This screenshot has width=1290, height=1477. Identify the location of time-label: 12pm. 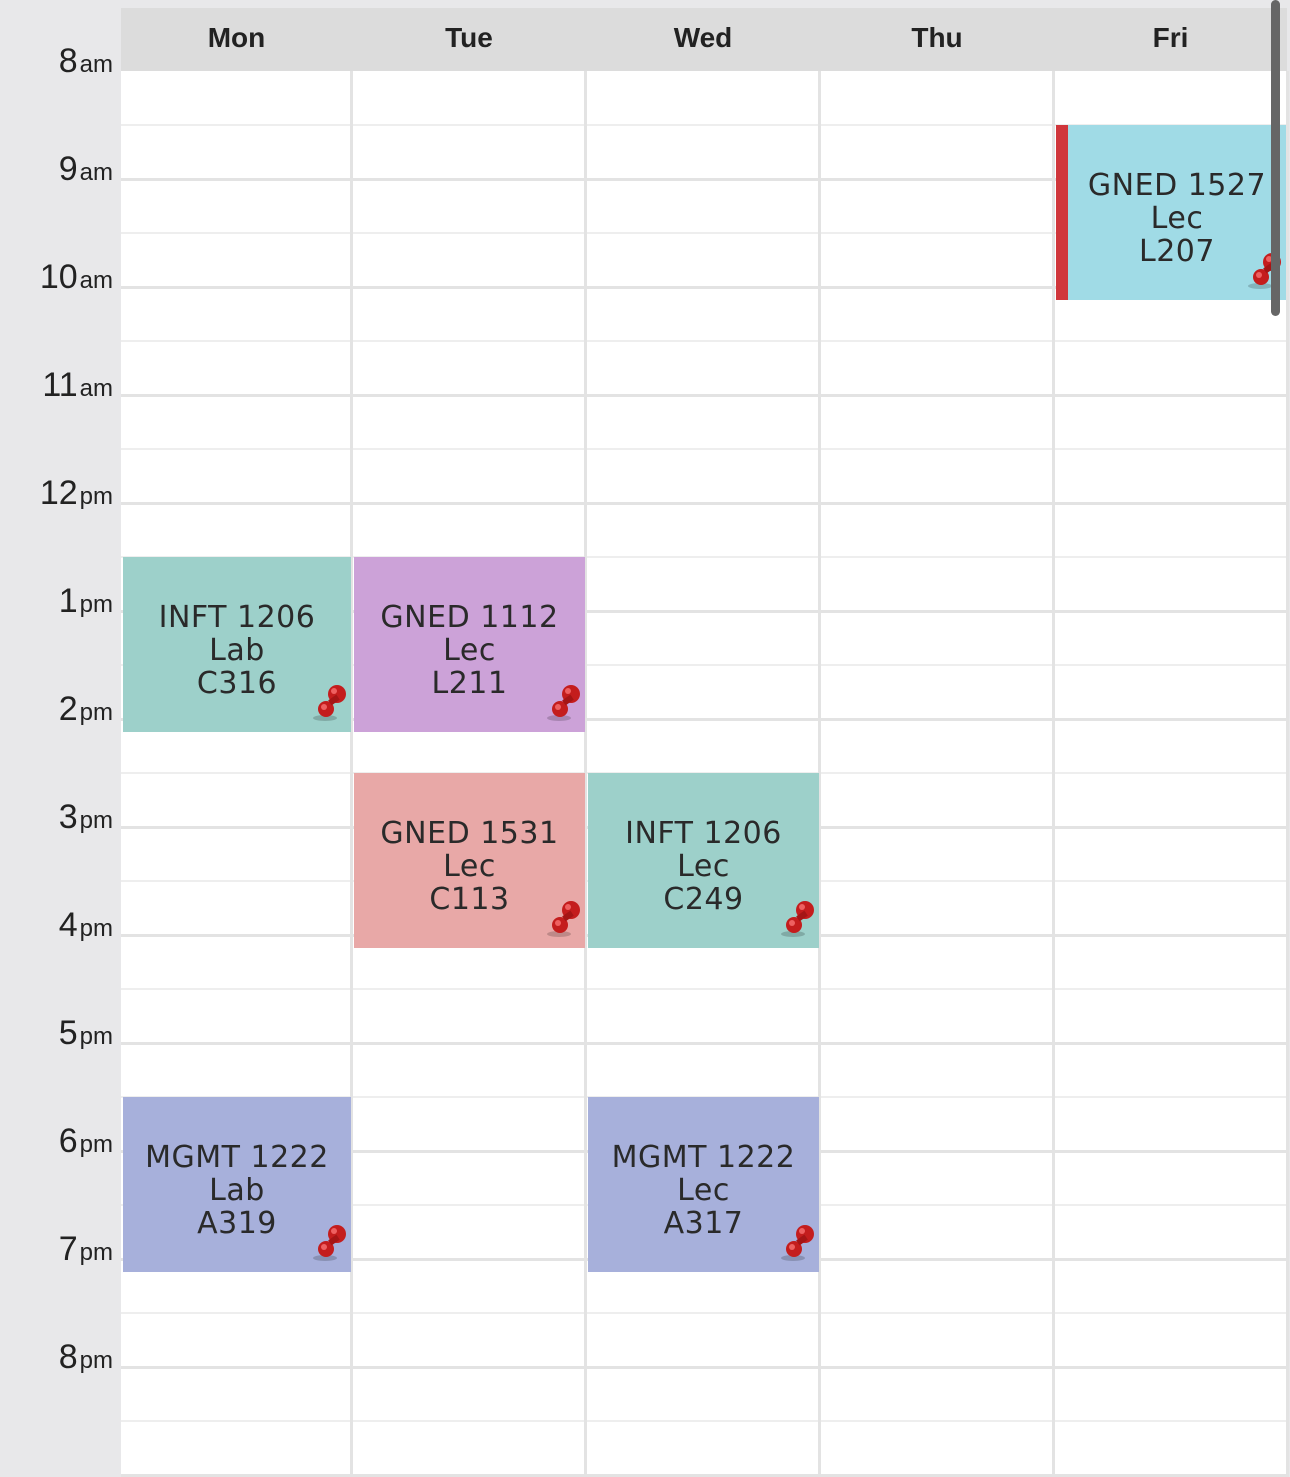
(56, 493).